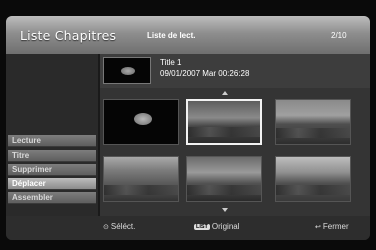  I want to click on select-label: Séléct., so click(123, 226).